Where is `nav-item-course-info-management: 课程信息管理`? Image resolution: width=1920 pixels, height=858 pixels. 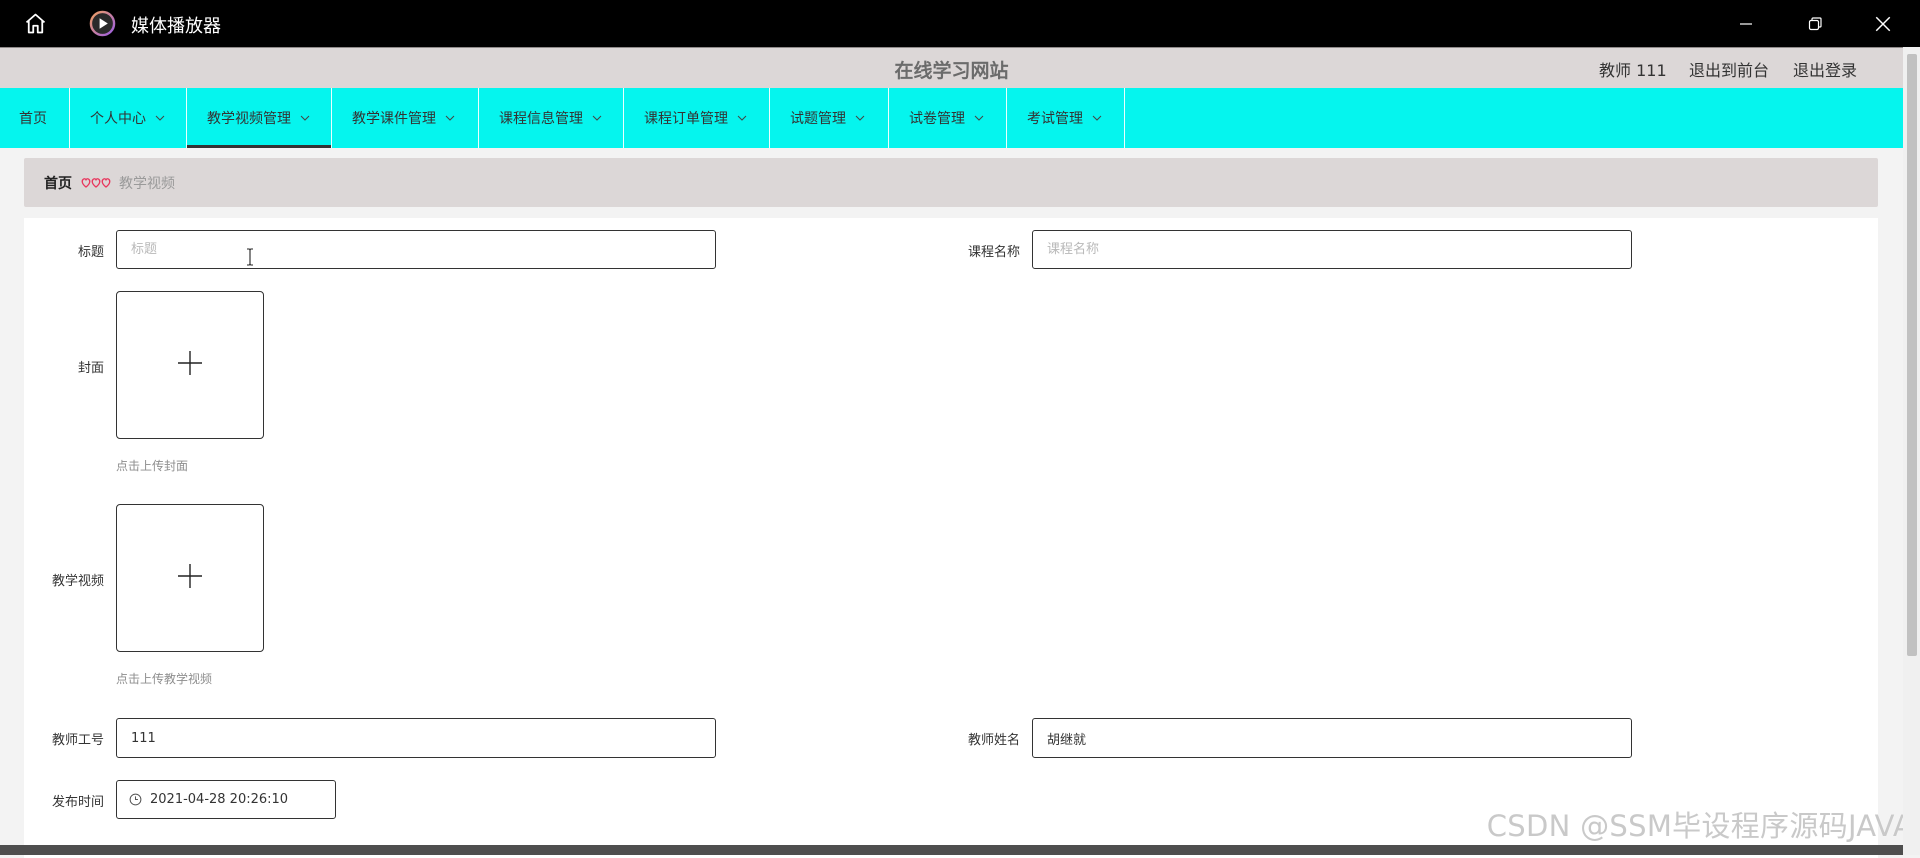
nav-item-course-info-management: 课程信息管理 is located at coordinates (551, 118).